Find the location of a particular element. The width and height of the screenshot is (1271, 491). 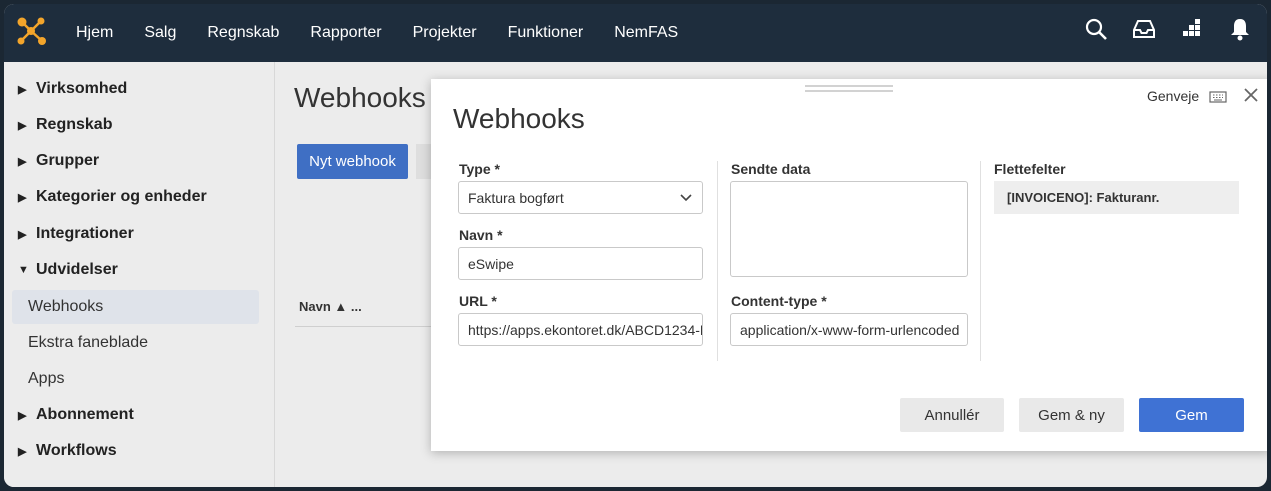

modal-drag-handle is located at coordinates (849, 88).